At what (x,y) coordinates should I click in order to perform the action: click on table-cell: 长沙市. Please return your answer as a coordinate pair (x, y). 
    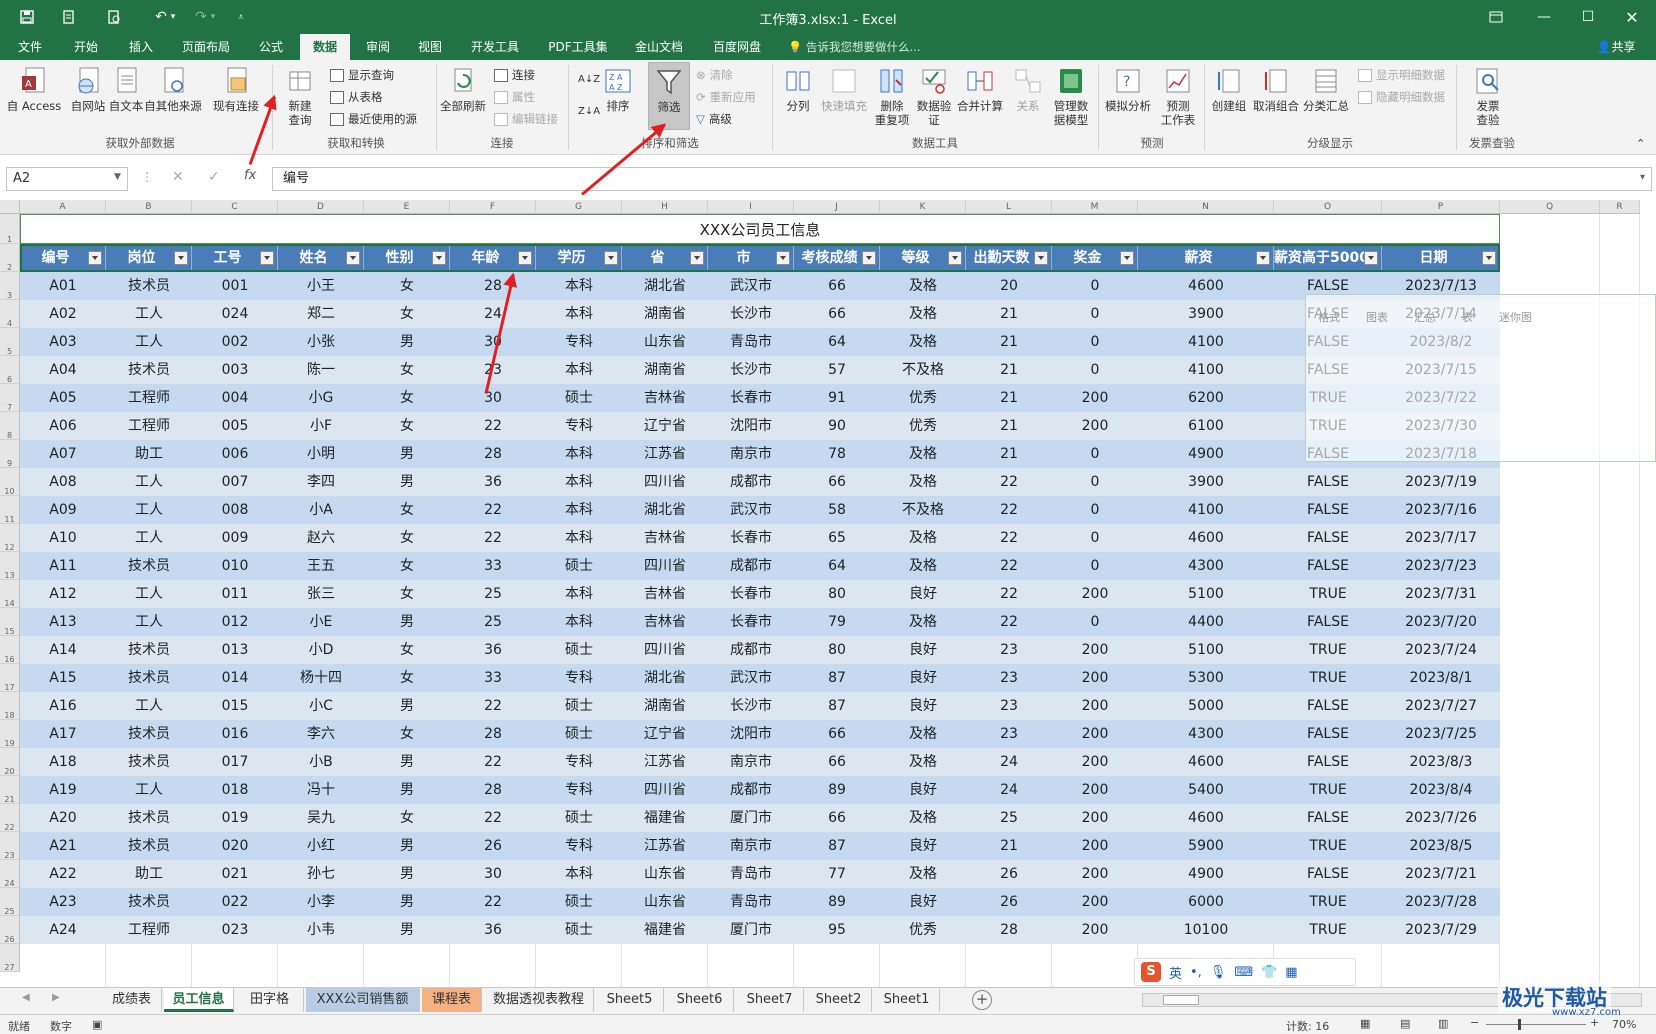
    Looking at the image, I should click on (751, 314).